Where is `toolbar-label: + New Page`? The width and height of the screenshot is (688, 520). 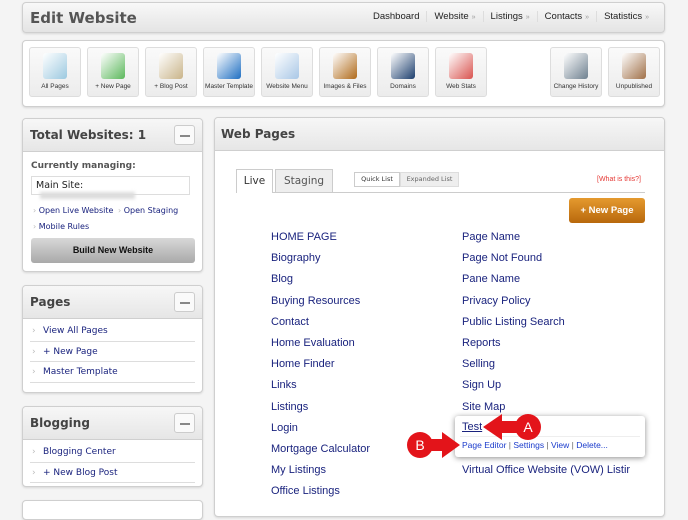
toolbar-label: + New Page is located at coordinates (113, 86).